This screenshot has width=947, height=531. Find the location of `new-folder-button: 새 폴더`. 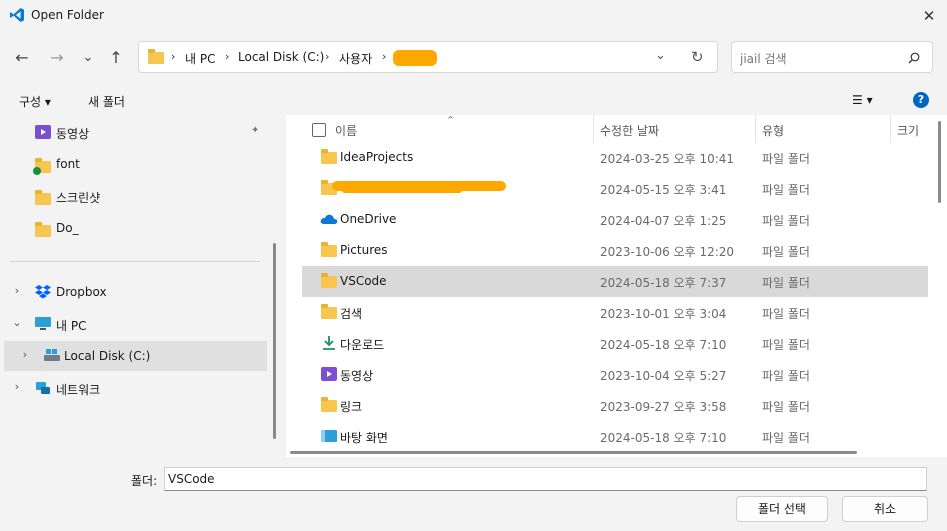

new-folder-button: 새 폴더 is located at coordinates (106, 101).